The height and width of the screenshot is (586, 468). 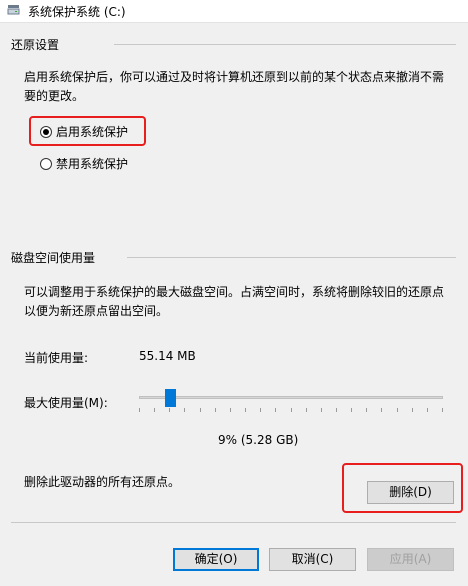 I want to click on disable-protection-radio, so click(x=46, y=163).